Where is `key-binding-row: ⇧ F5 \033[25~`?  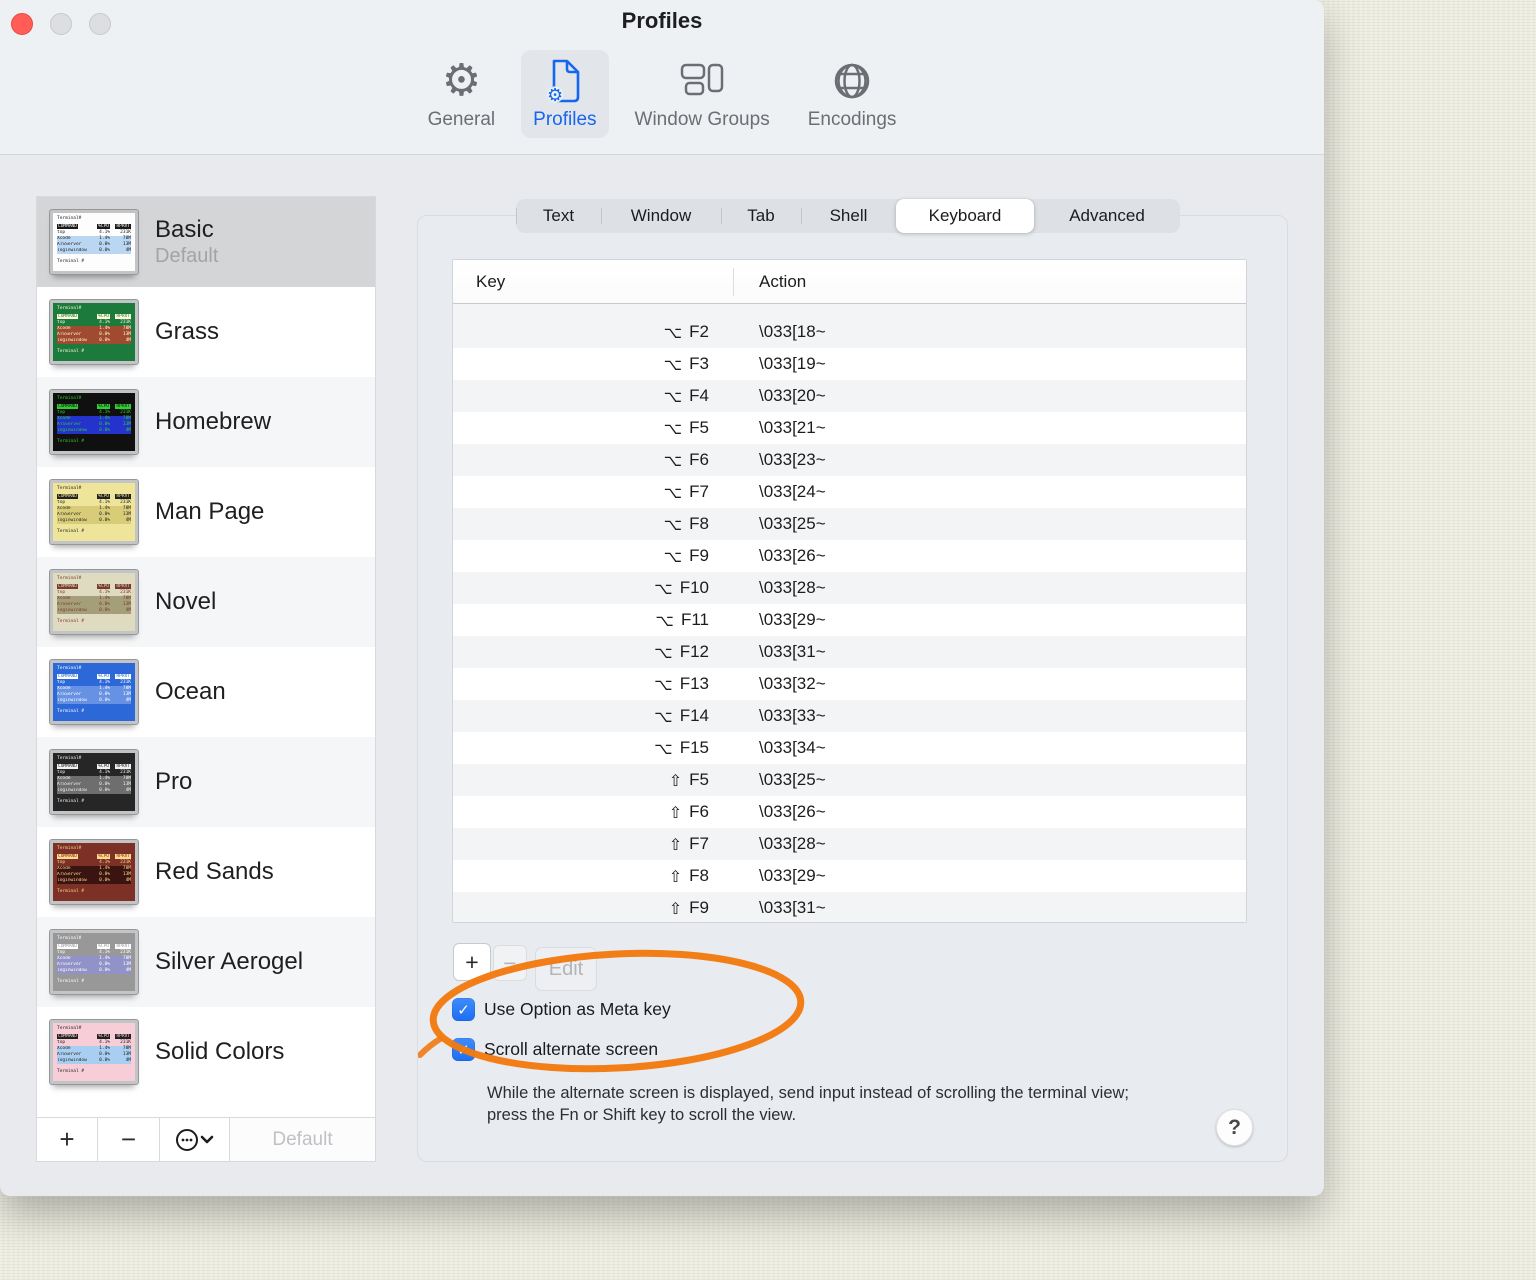 key-binding-row: ⇧ F5 \033[25~ is located at coordinates (849, 780).